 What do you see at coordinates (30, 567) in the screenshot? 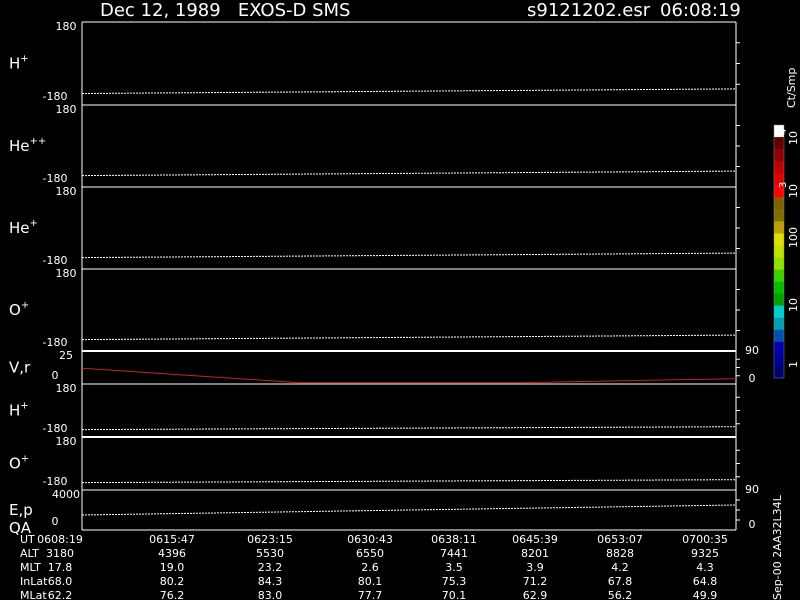
I see `footer-row-label: MLT` at bounding box center [30, 567].